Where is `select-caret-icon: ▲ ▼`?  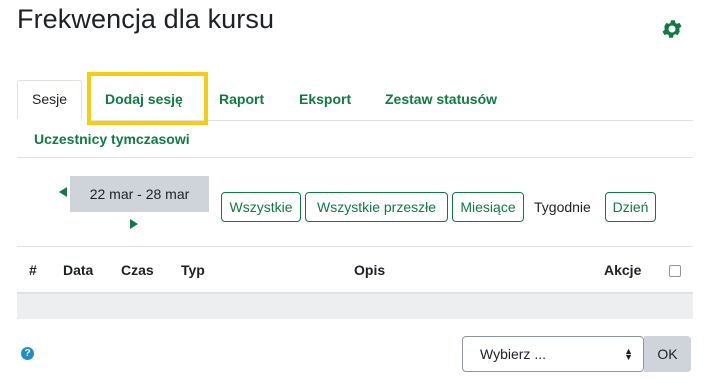 select-caret-icon: ▲ ▼ is located at coordinates (628, 354).